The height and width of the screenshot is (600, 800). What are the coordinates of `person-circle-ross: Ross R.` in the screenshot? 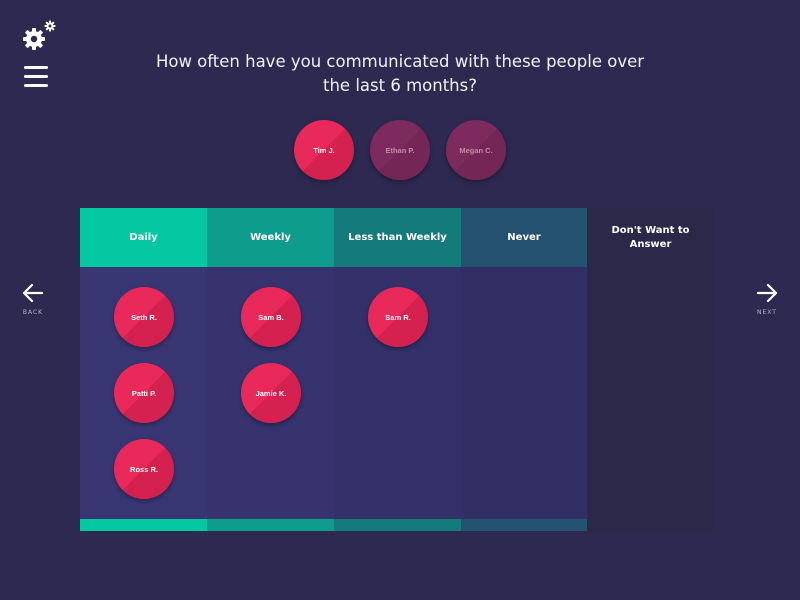 It's located at (144, 469).